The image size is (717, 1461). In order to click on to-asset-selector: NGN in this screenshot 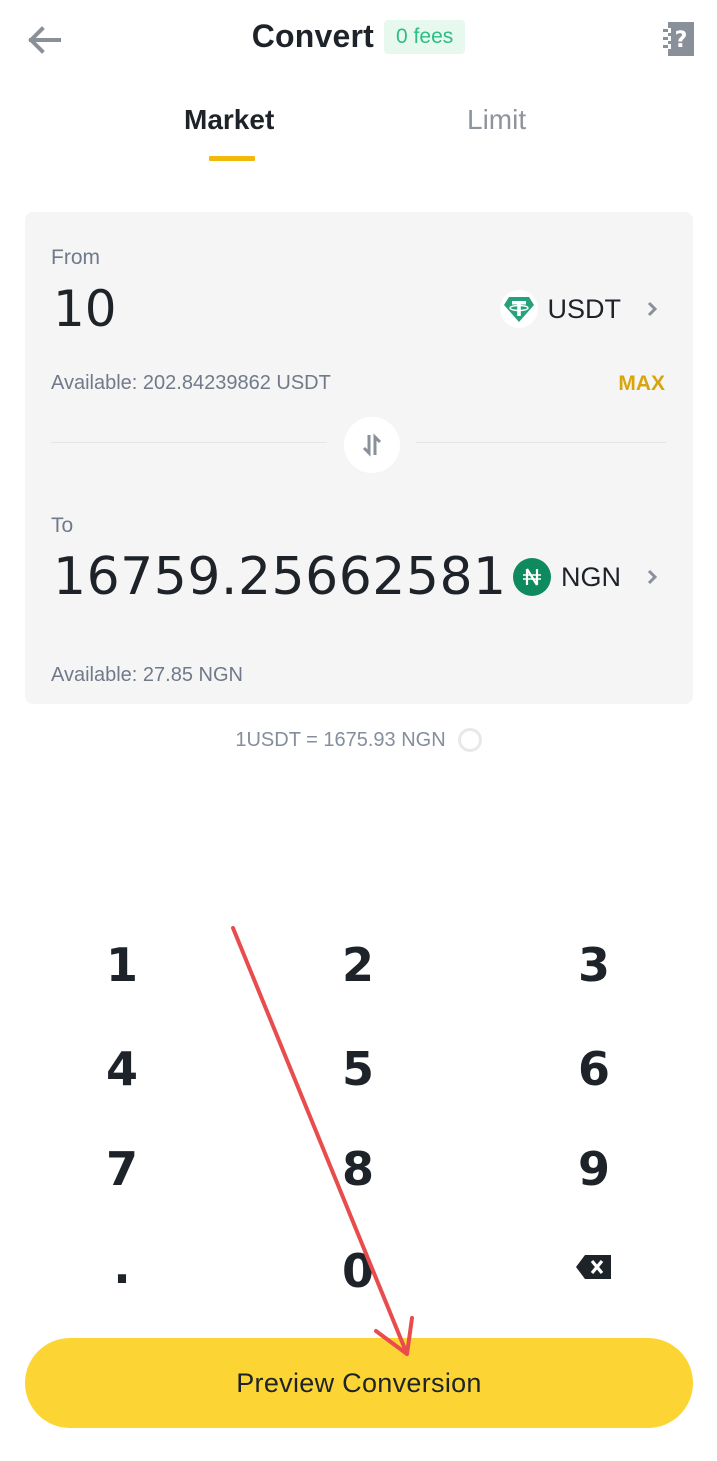, I will do `click(587, 577)`.